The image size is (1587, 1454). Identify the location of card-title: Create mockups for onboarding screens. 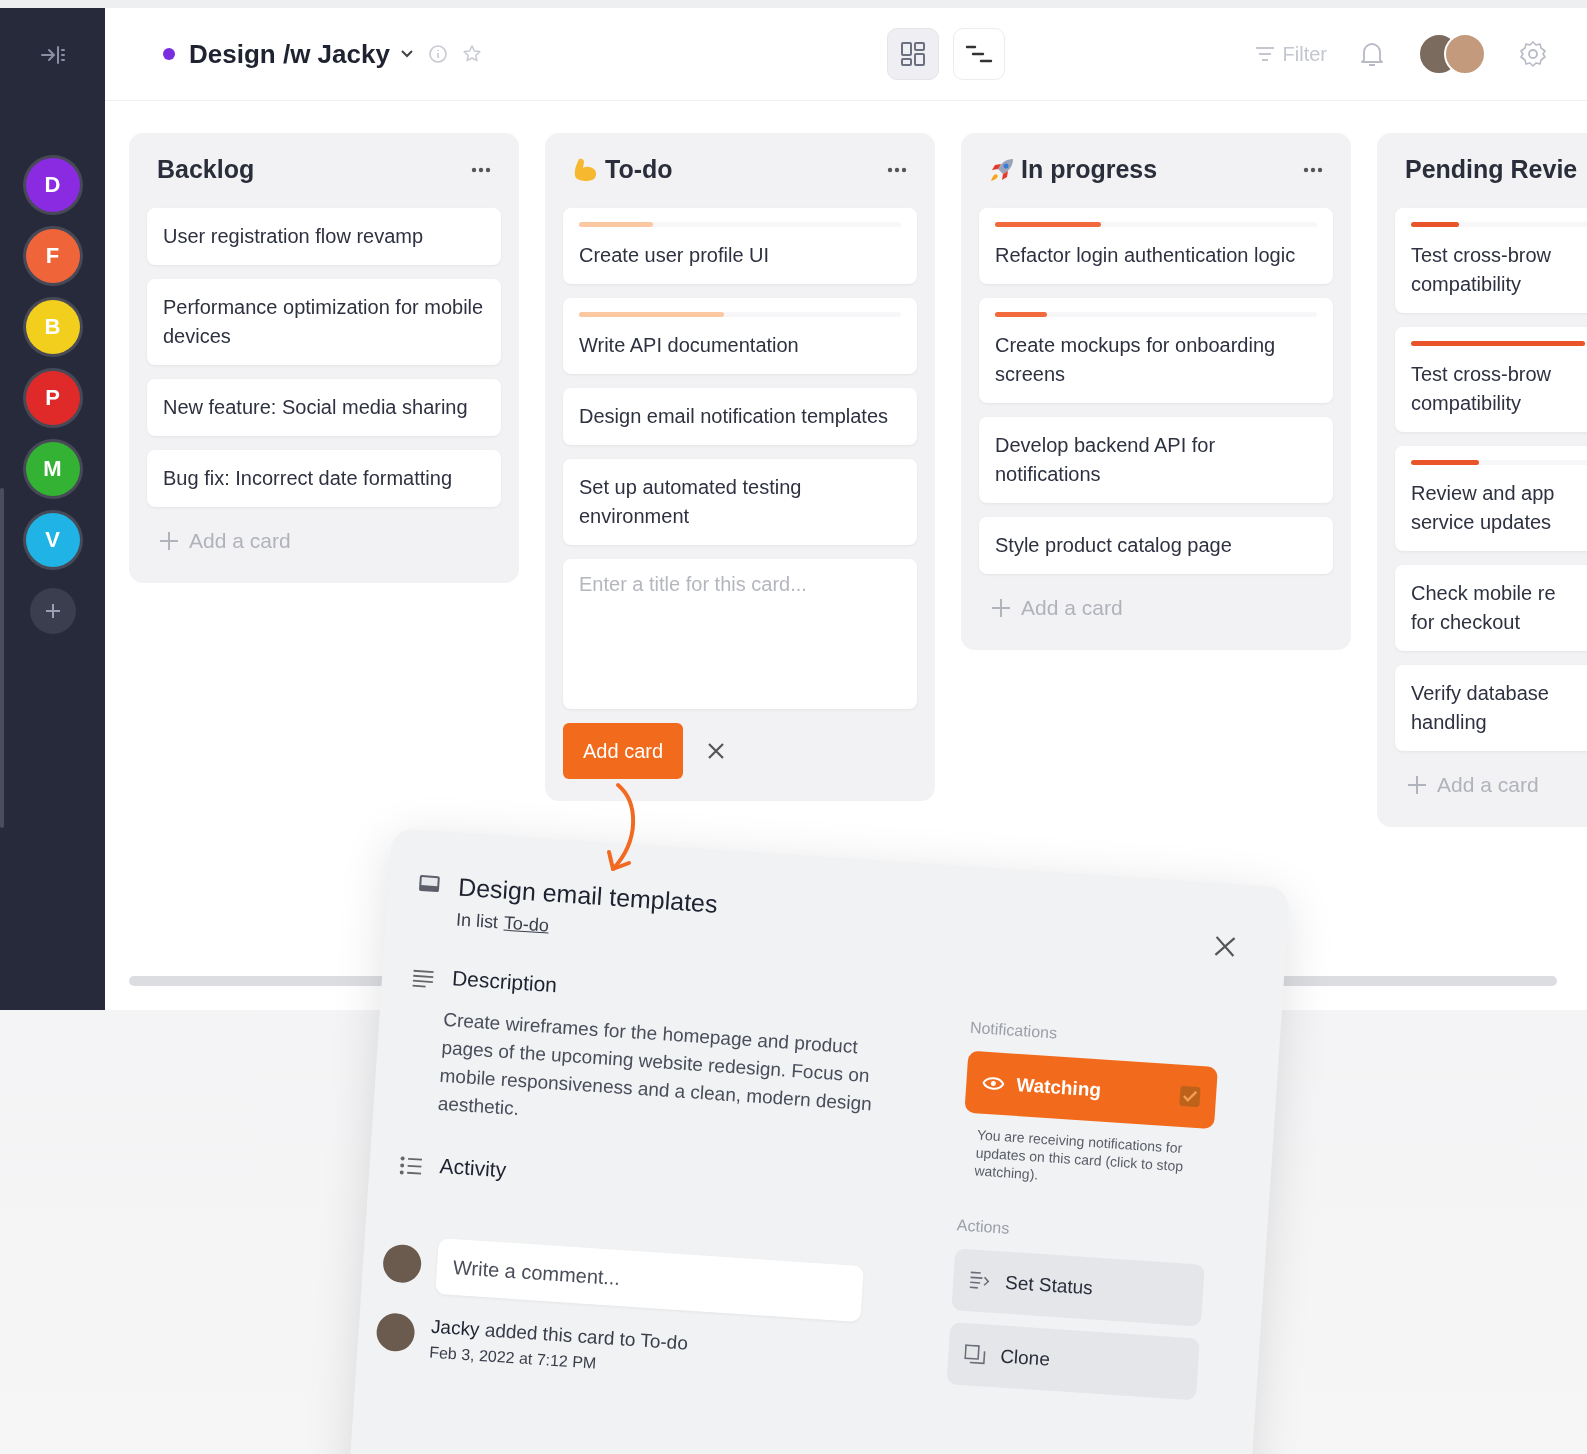
(1136, 360).